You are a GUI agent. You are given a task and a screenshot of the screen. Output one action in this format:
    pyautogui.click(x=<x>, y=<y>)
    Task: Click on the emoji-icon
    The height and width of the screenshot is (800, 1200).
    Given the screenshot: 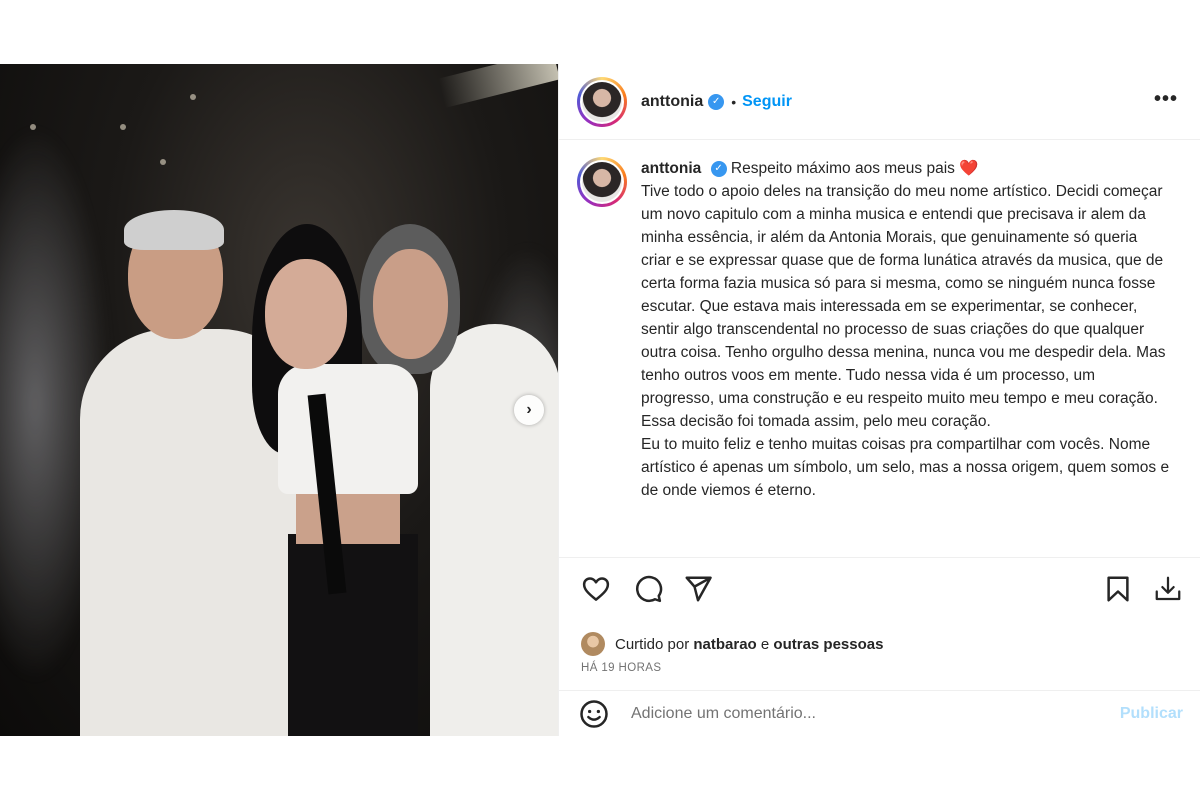 What is the action you would take?
    pyautogui.click(x=594, y=714)
    